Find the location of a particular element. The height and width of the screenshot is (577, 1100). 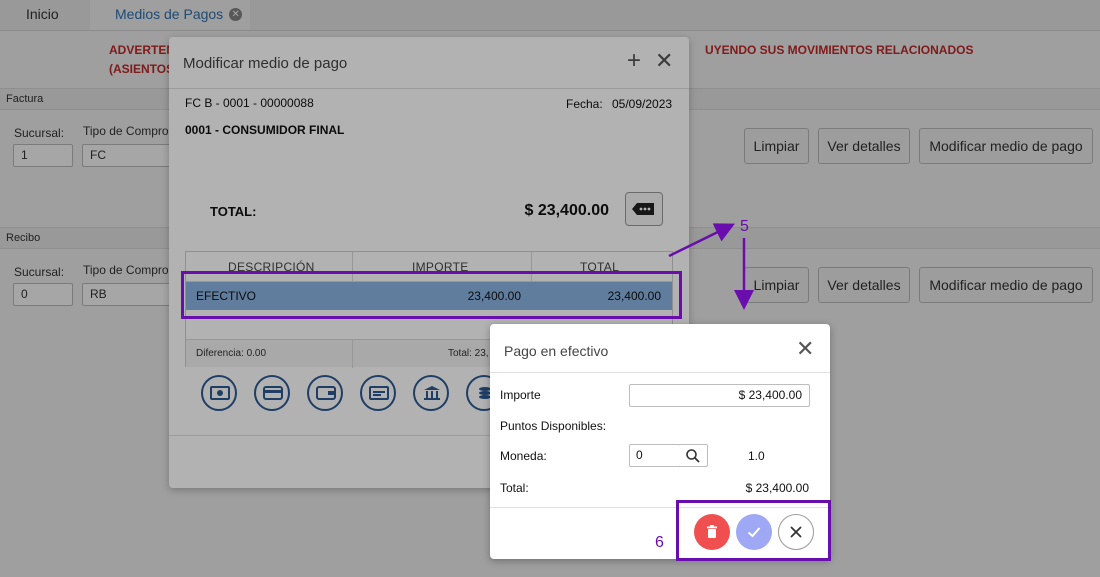

importe-label: Importe is located at coordinates (520, 395).